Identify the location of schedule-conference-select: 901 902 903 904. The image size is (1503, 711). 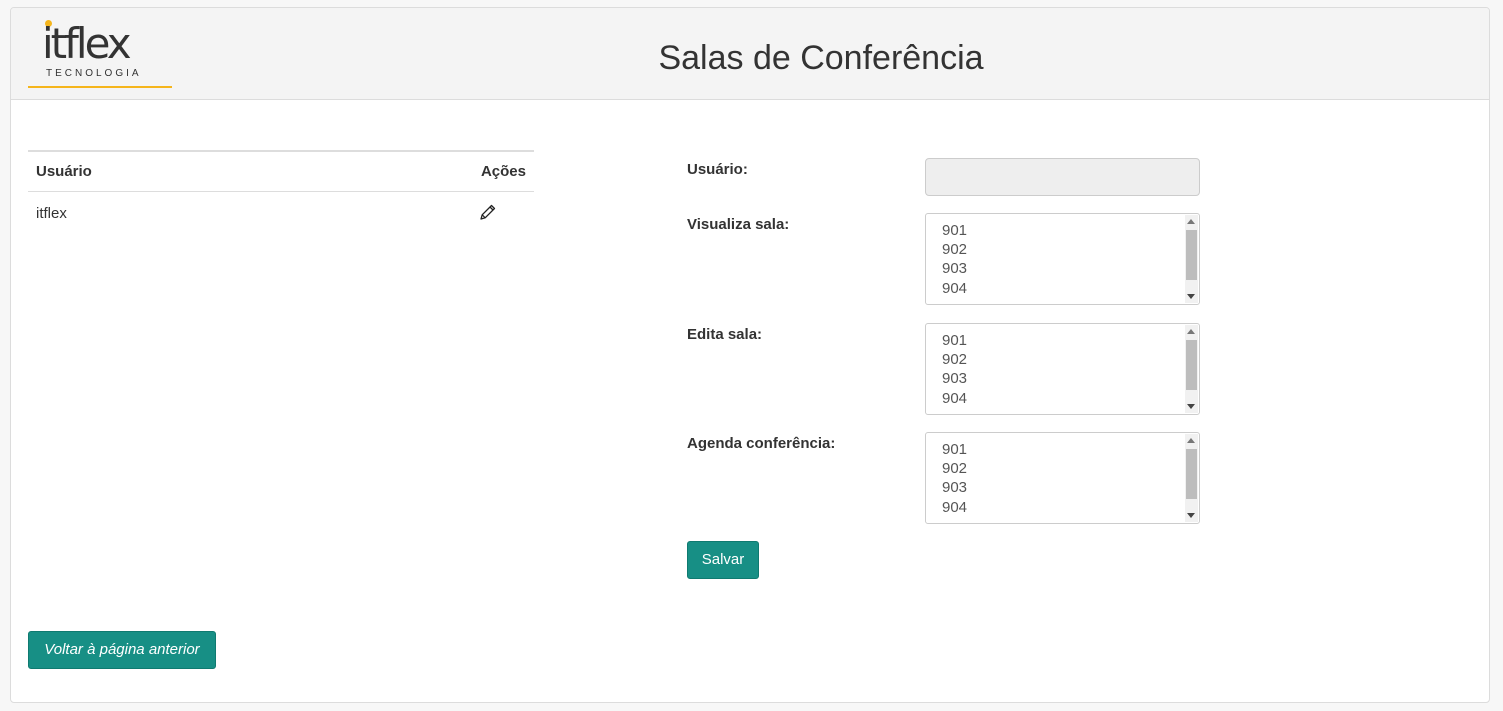
(1062, 478).